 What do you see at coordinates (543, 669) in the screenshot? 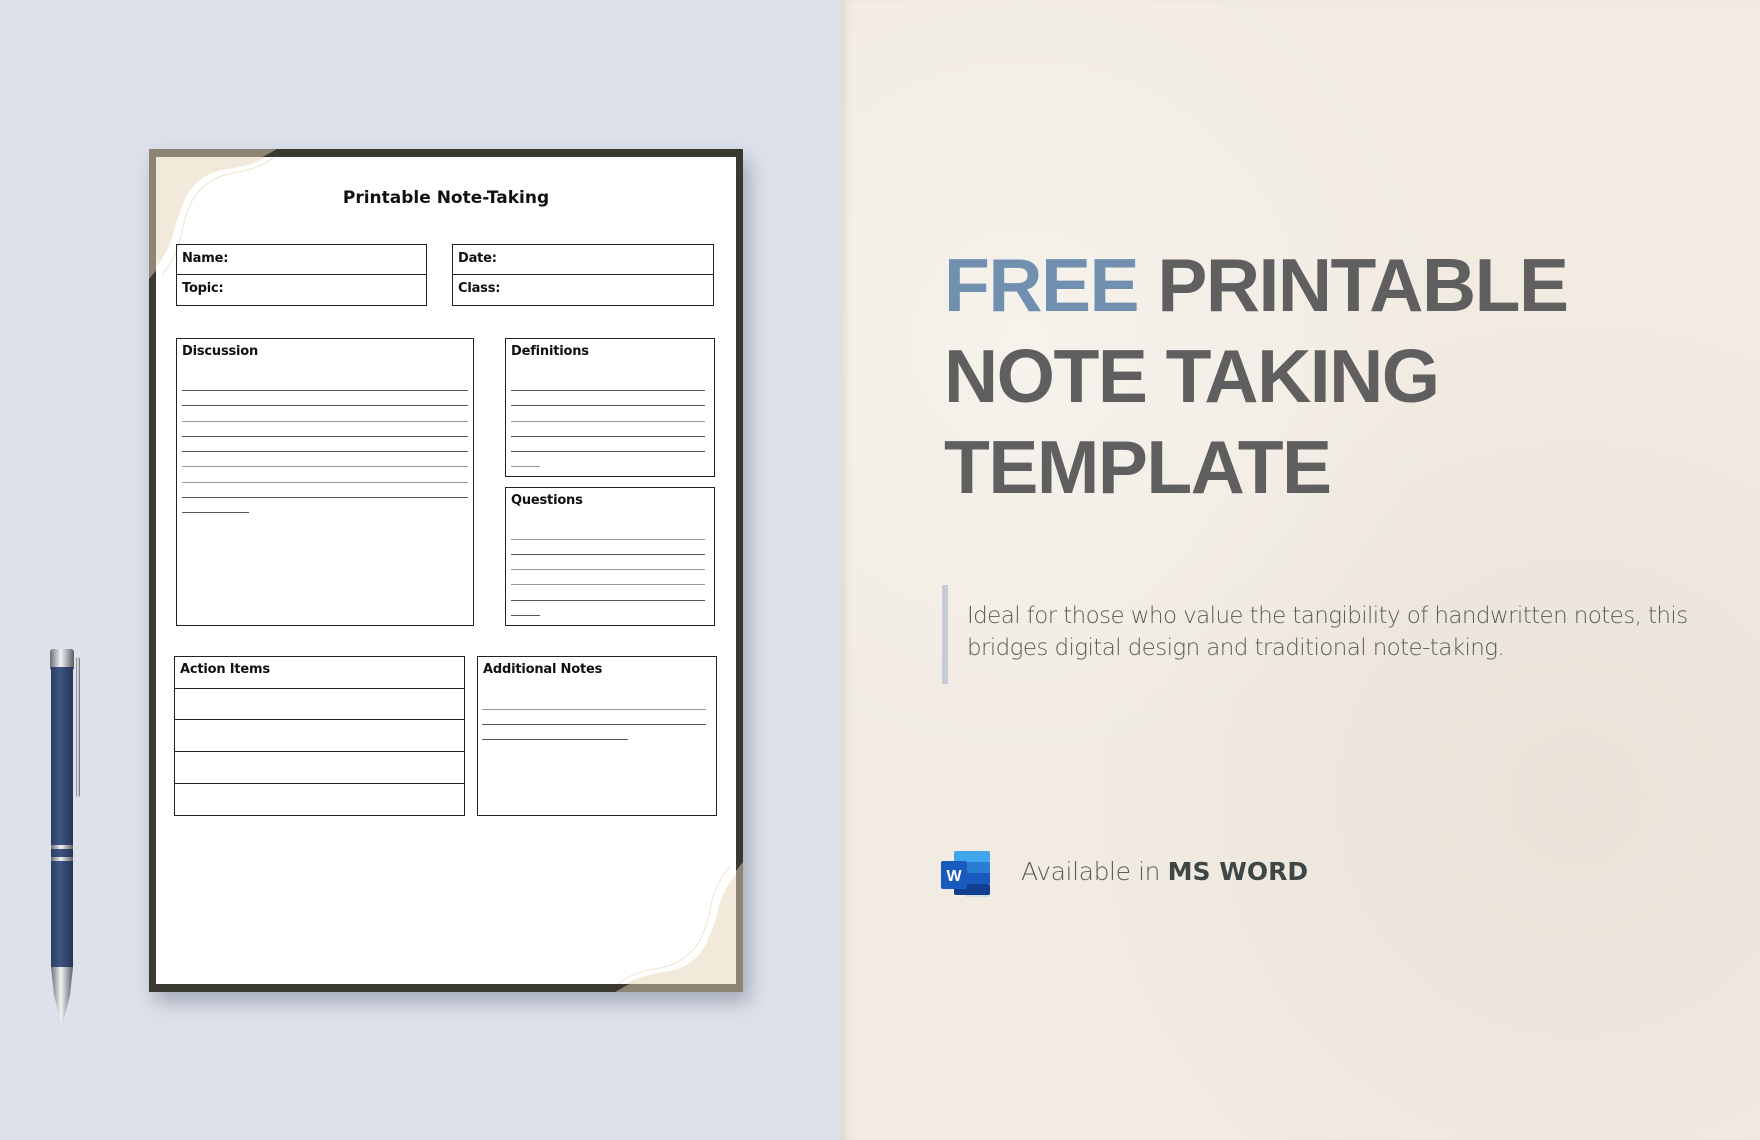
I see `additional-notes-label: Additional Notes` at bounding box center [543, 669].